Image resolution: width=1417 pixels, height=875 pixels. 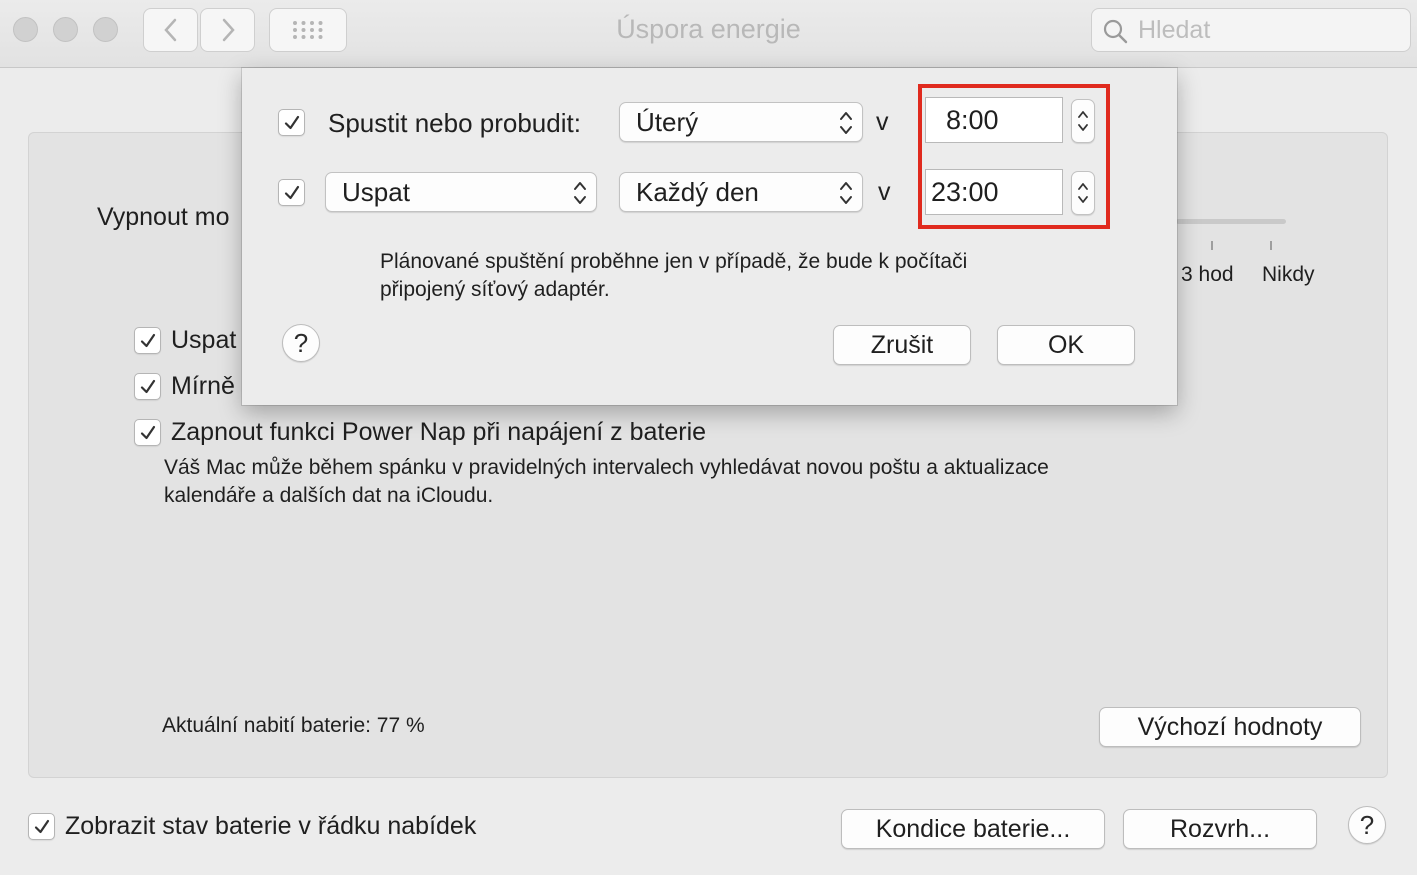 I want to click on minimize-window-button, so click(x=65, y=29).